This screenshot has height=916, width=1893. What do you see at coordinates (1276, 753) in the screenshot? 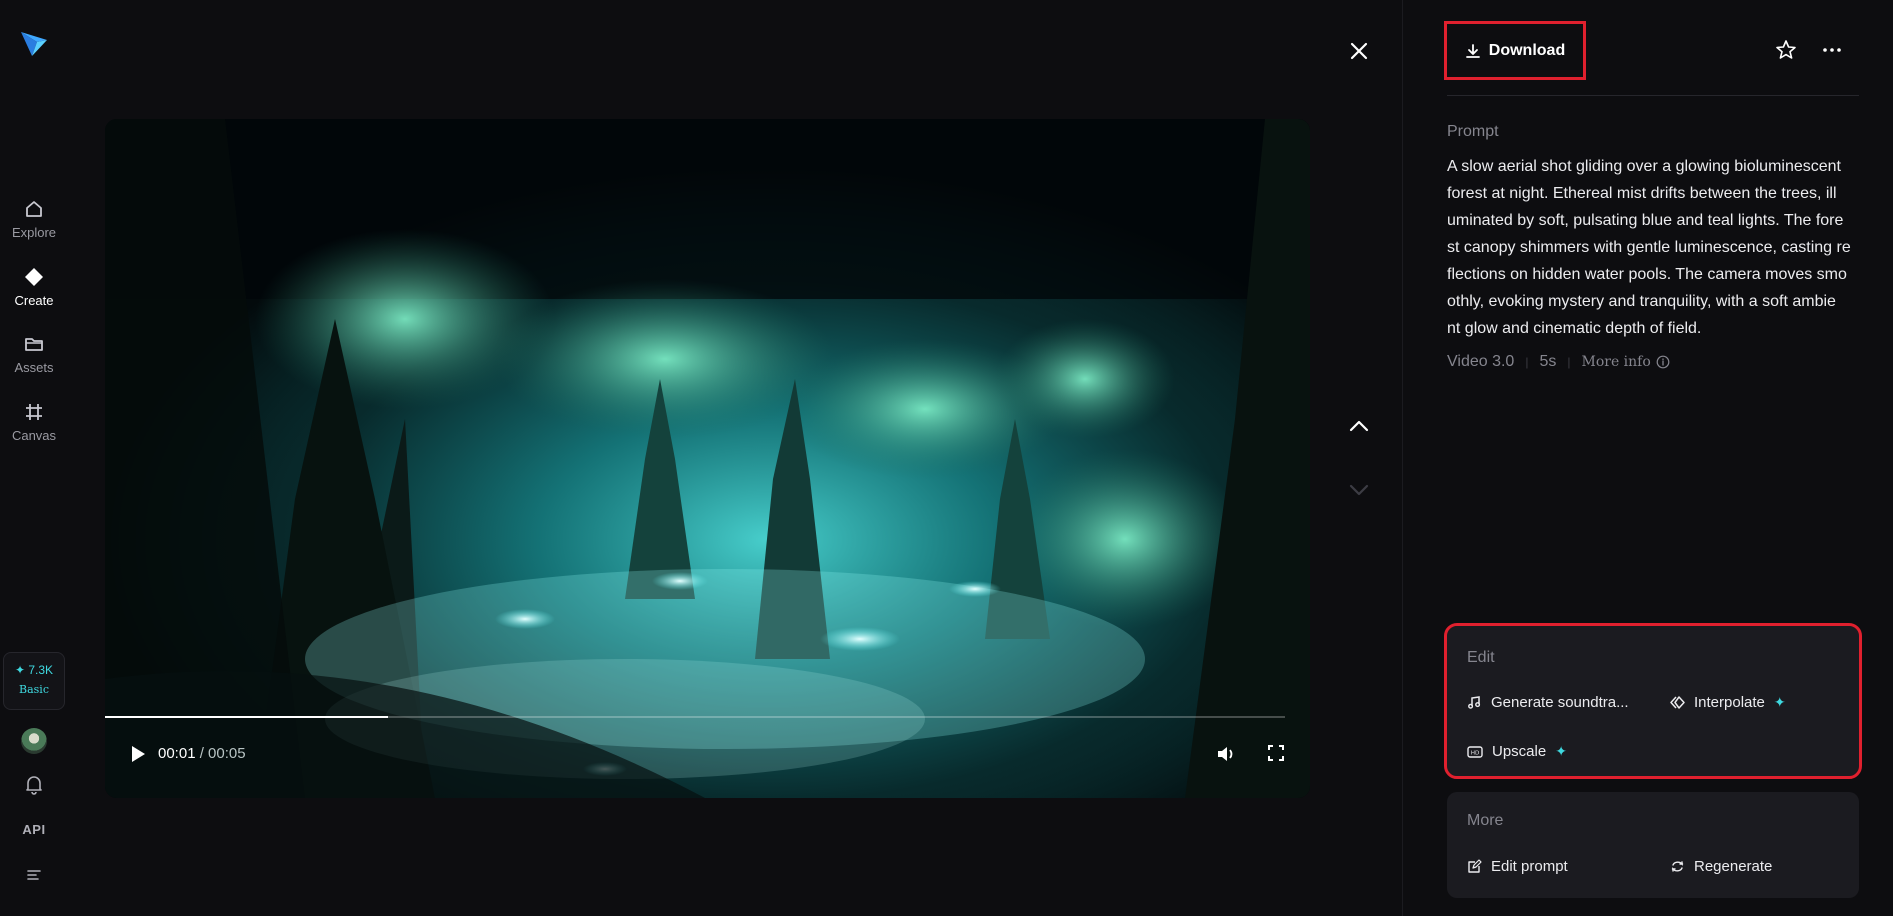
I see `fullscreen-icon` at bounding box center [1276, 753].